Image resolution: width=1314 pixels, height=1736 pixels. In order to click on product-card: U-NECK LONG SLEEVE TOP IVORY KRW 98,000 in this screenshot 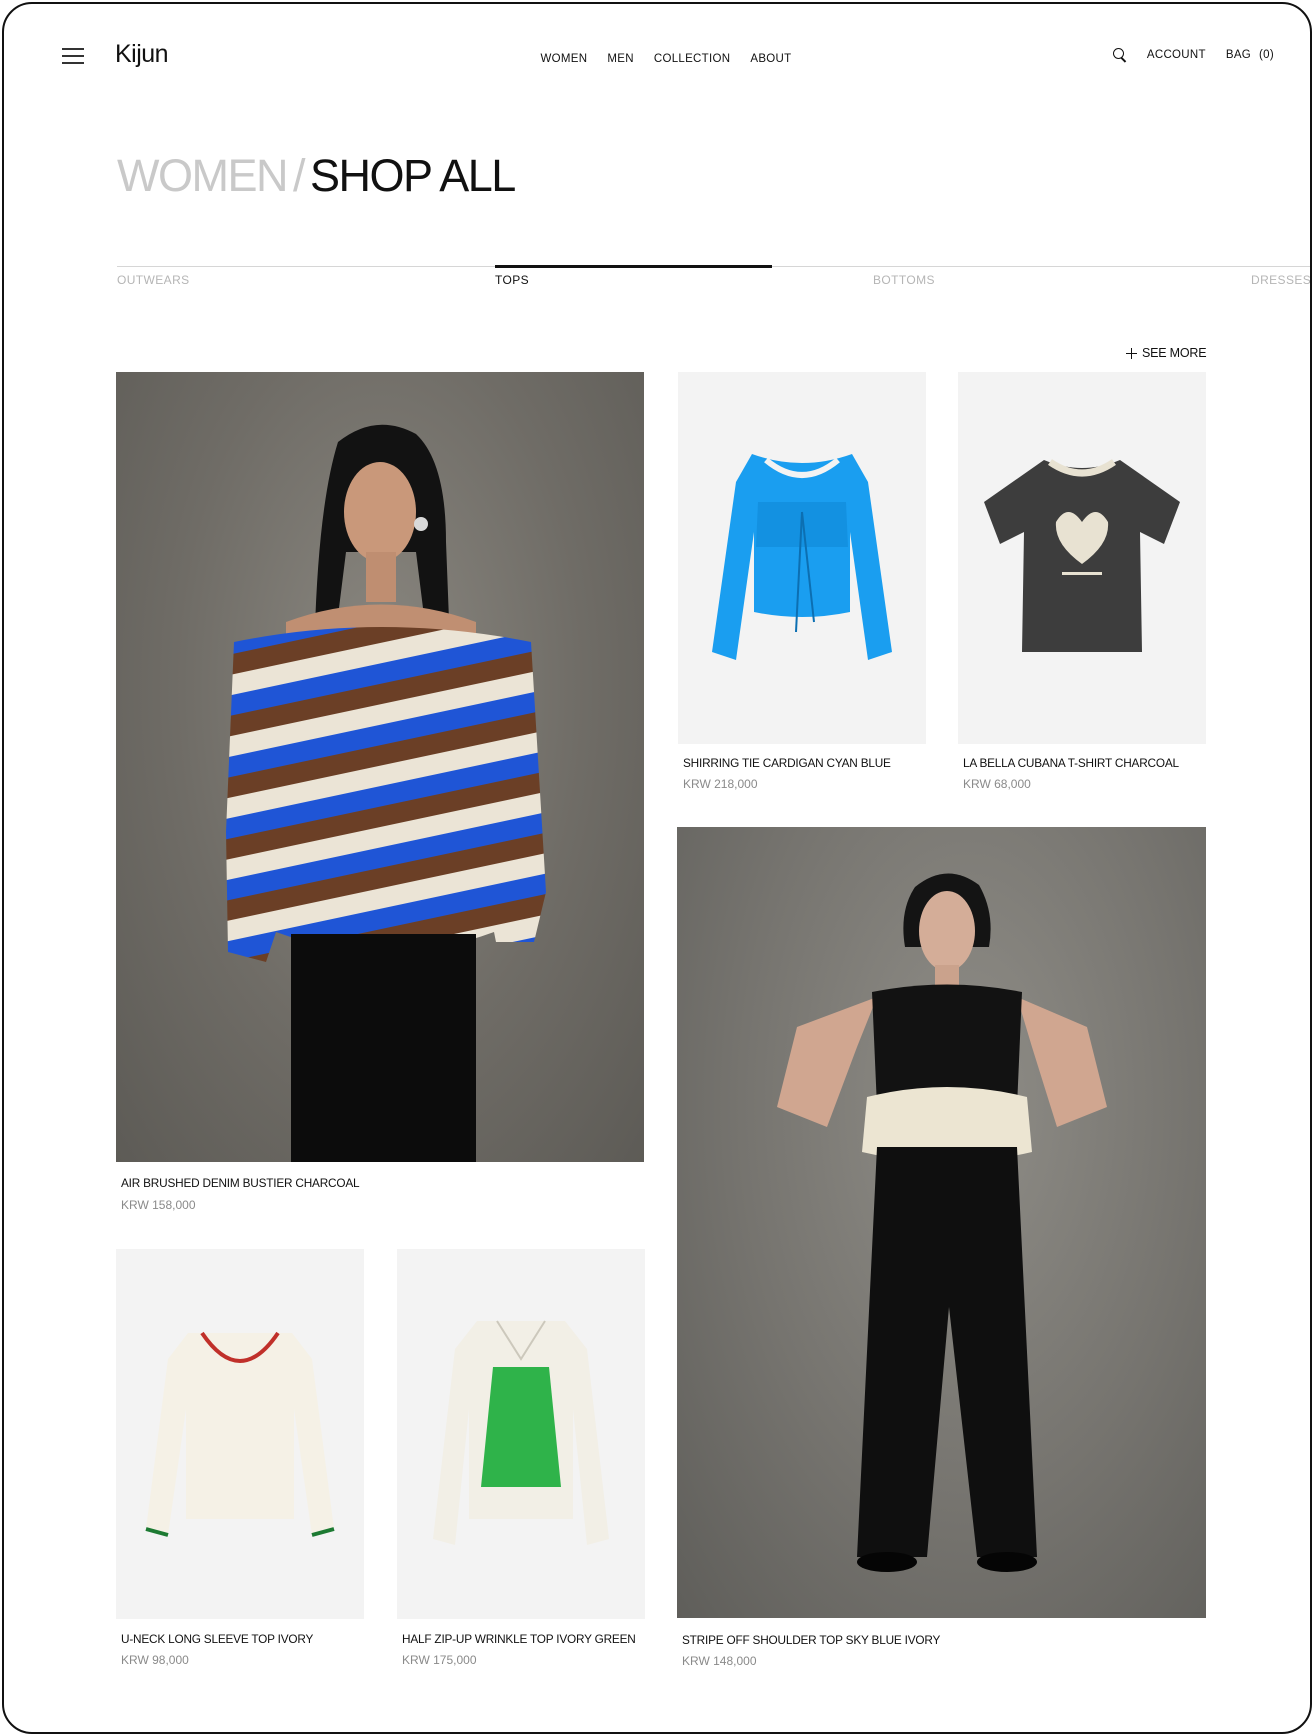, I will do `click(240, 1459)`.